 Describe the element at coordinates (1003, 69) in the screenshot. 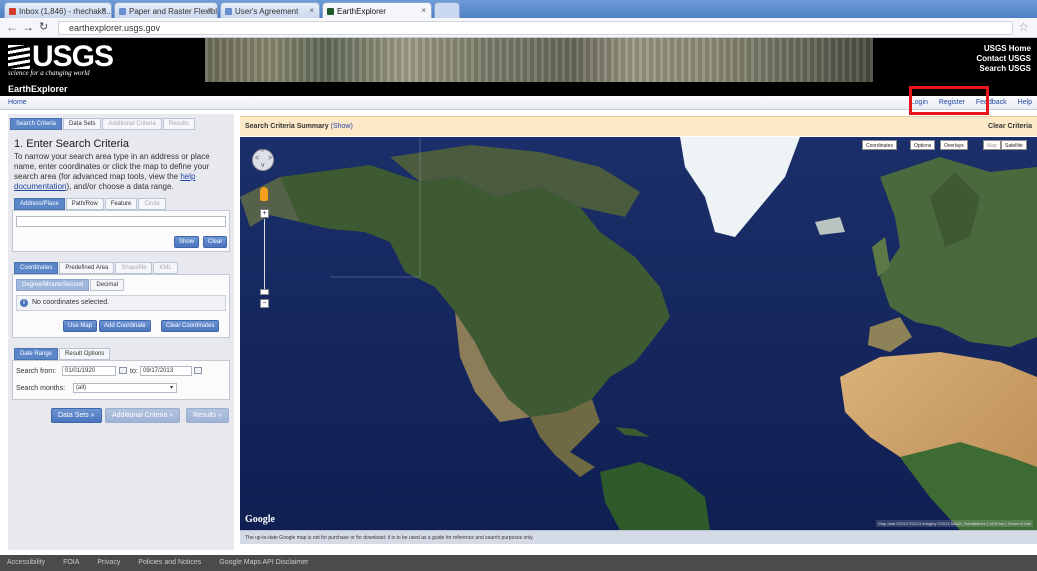

I see `search-usgs-link: Search USGS` at that location.